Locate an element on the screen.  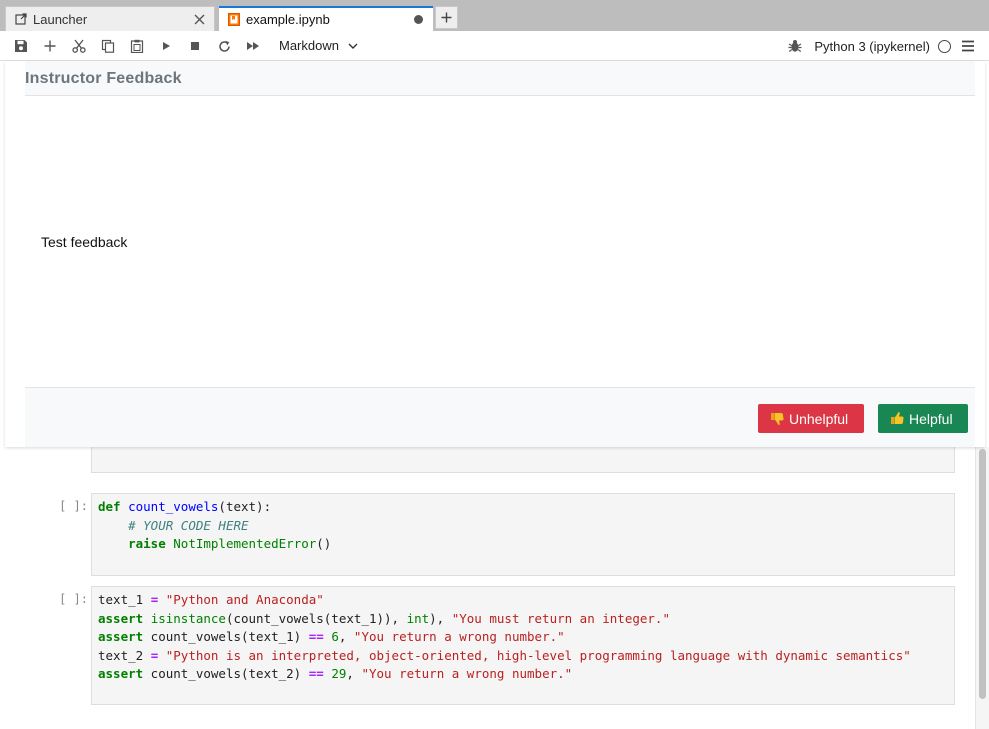
copy-button is located at coordinates (108, 46).